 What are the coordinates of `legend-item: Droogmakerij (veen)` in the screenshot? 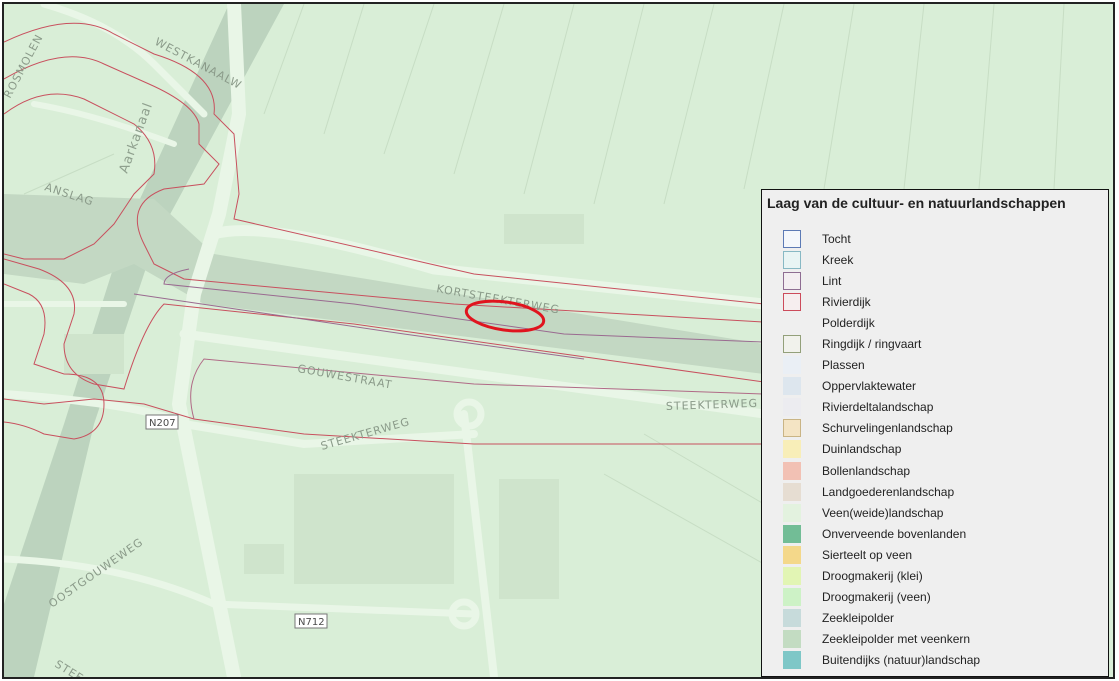 It's located at (881, 597).